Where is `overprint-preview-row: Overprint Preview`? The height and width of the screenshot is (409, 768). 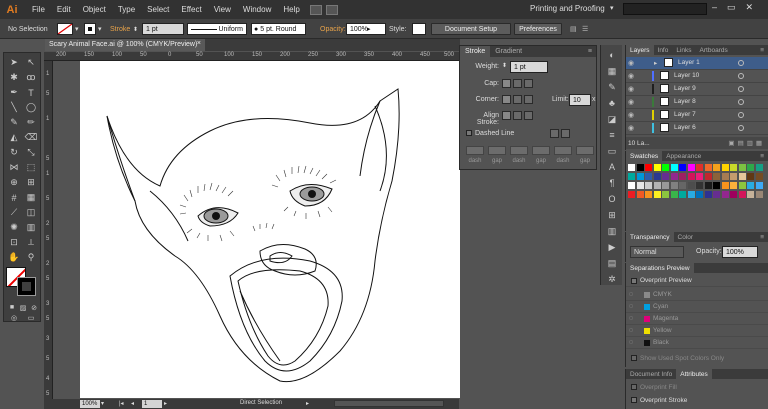
overprint-preview-row: Overprint Preview is located at coordinates (697, 281).